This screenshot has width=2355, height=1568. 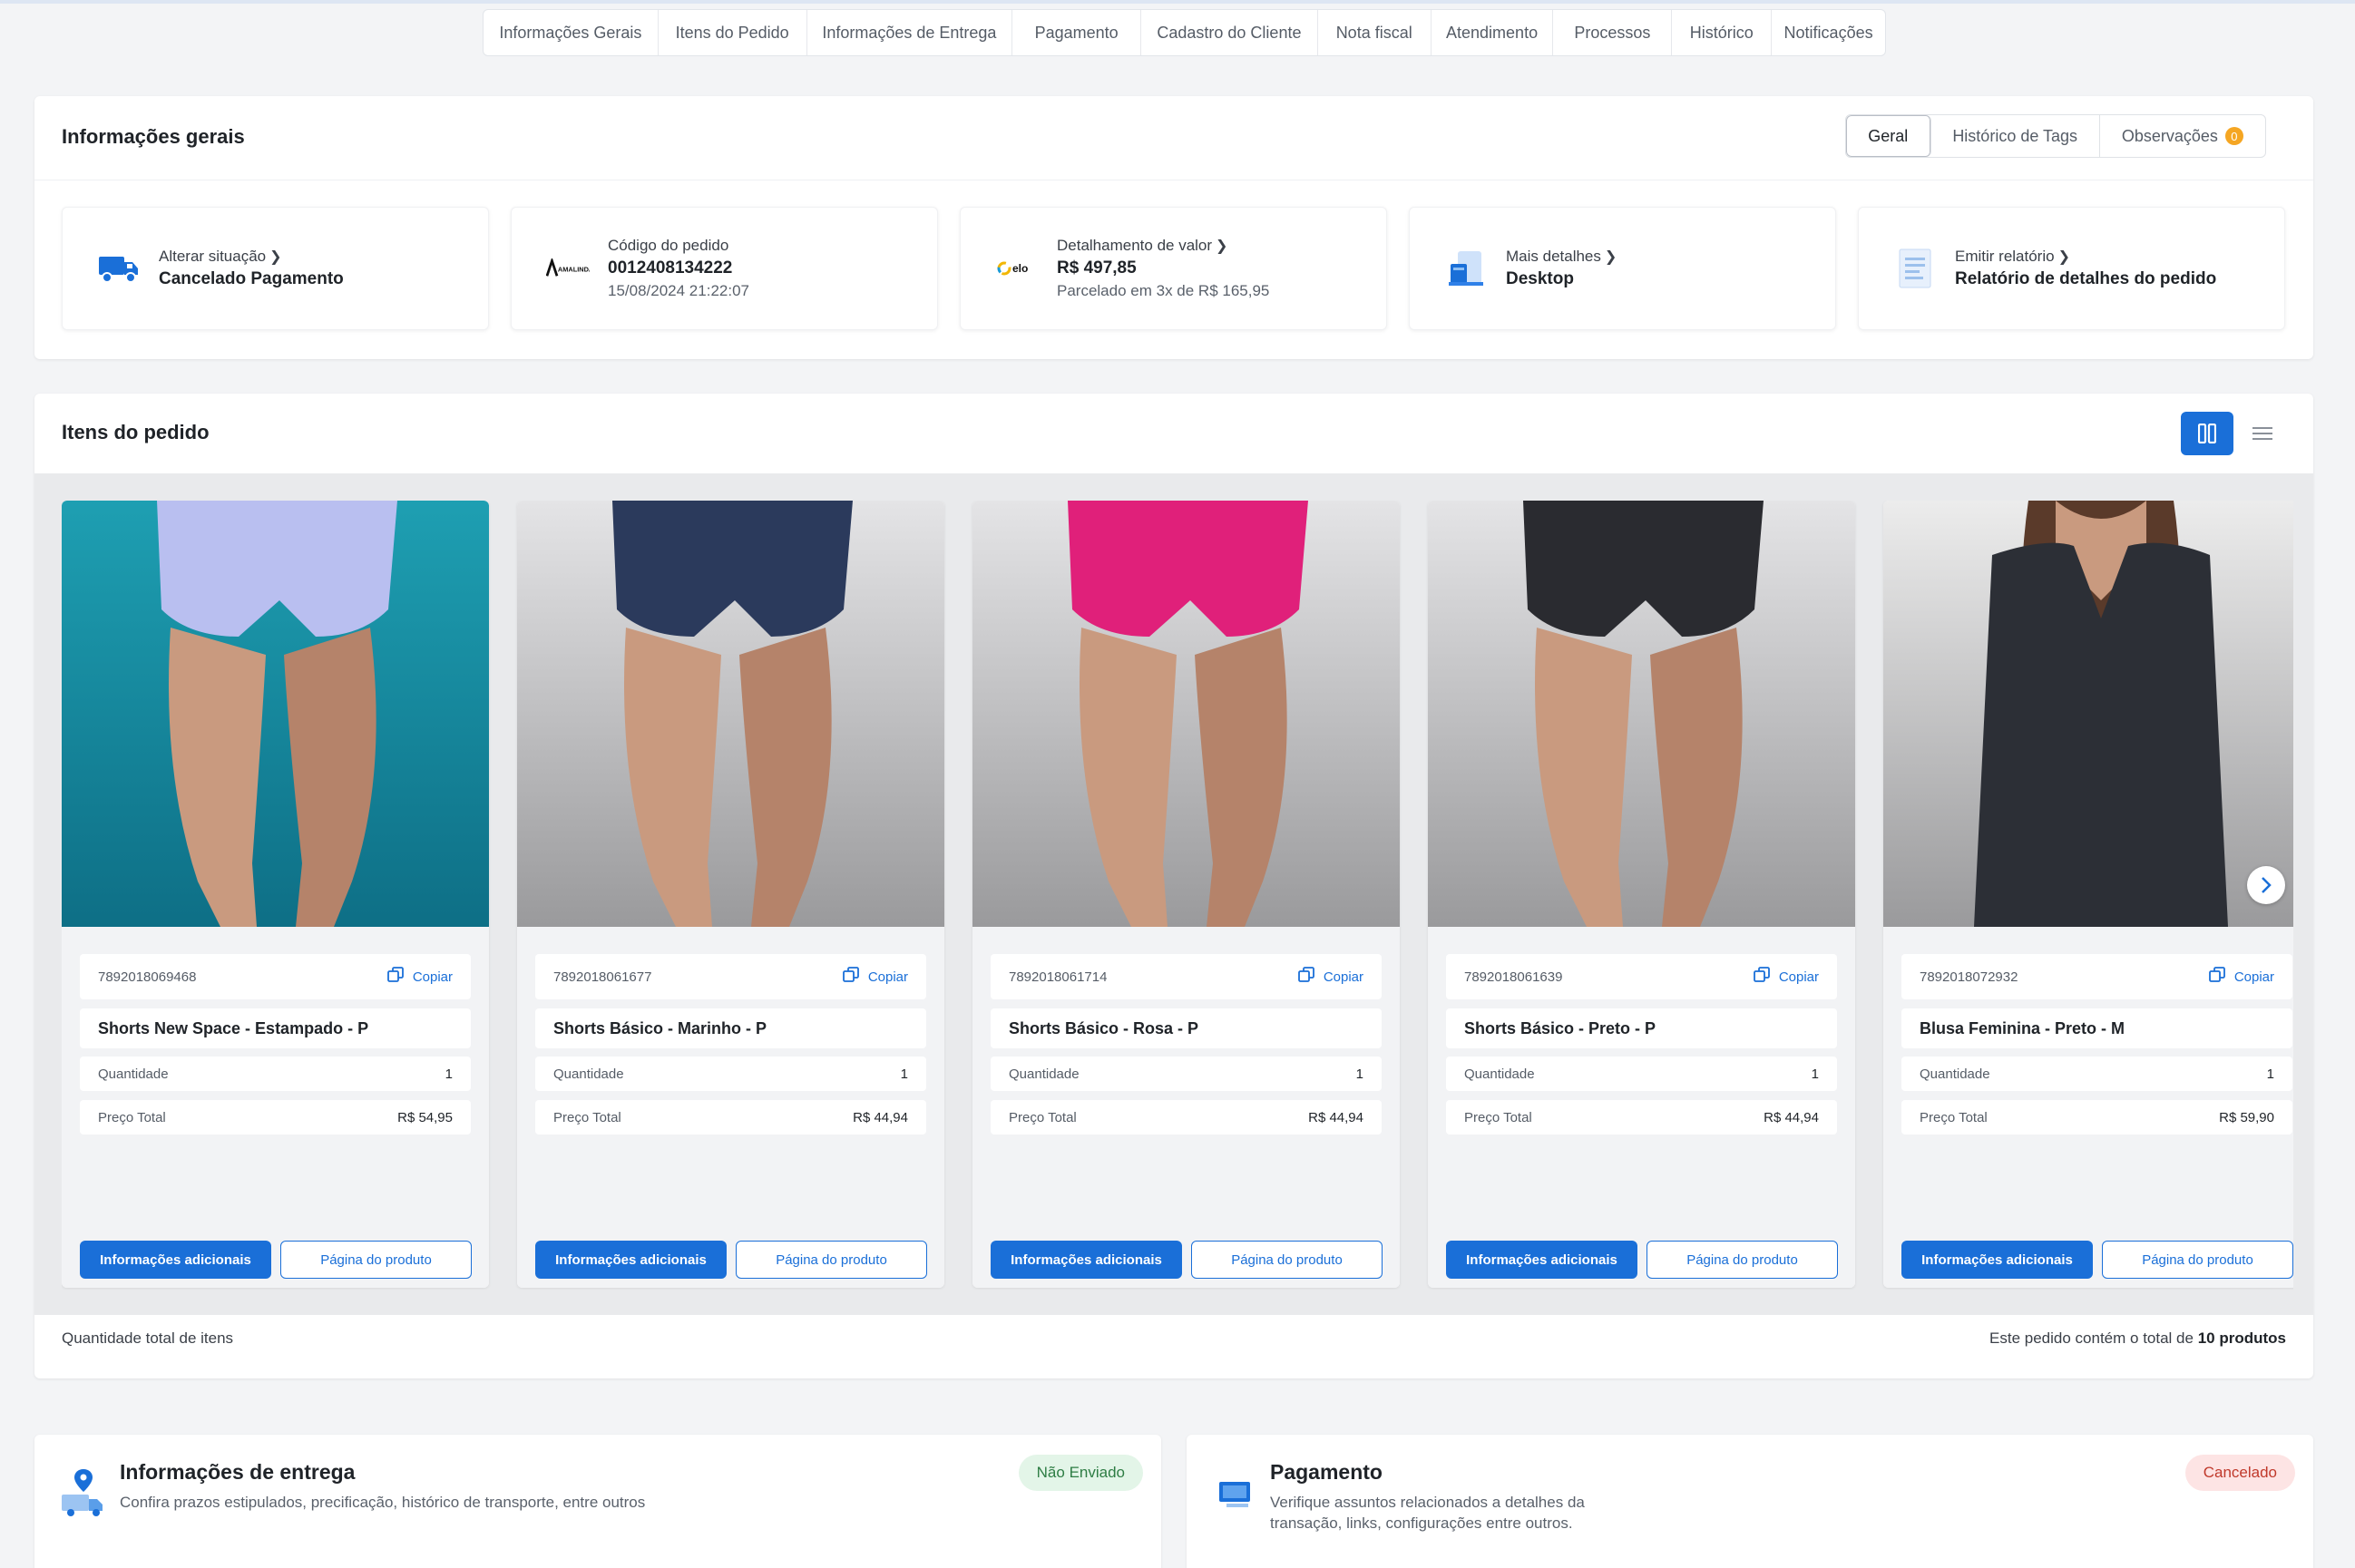 I want to click on carousel-next-button, so click(x=2266, y=885).